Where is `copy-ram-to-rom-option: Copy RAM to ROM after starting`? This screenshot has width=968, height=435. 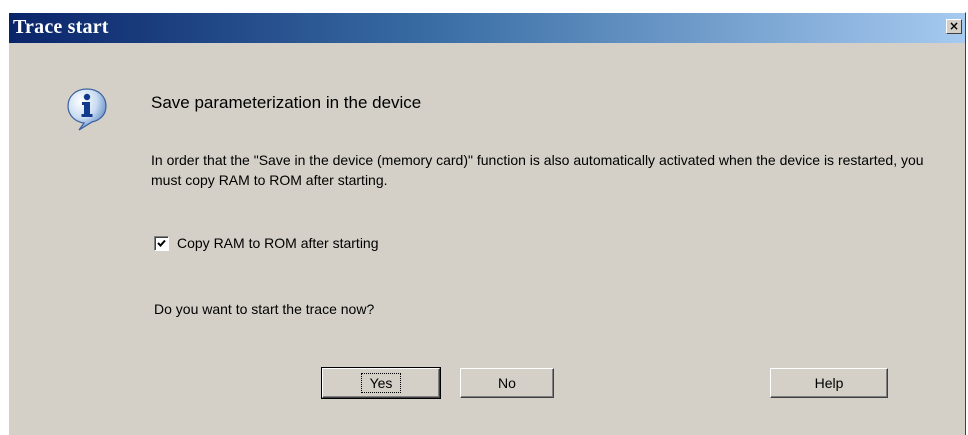 copy-ram-to-rom-option: Copy RAM to ROM after starting is located at coordinates (266, 243).